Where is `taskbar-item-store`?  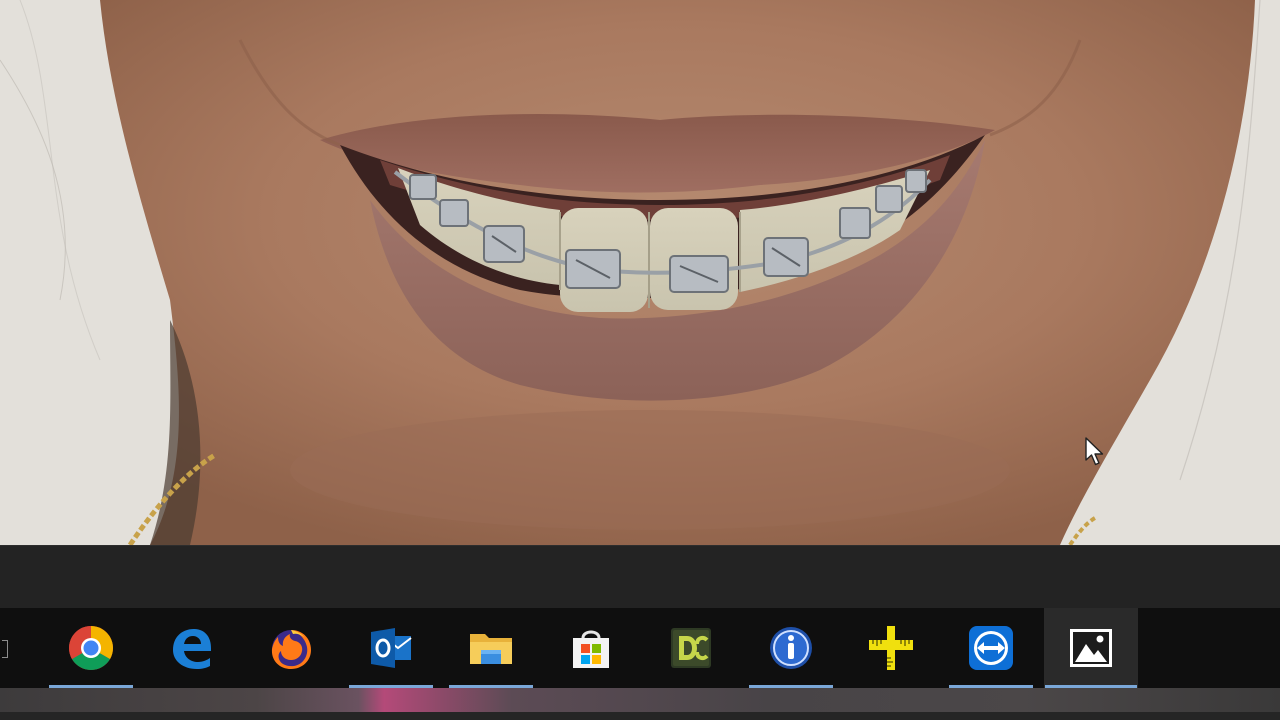 taskbar-item-store is located at coordinates (591, 648).